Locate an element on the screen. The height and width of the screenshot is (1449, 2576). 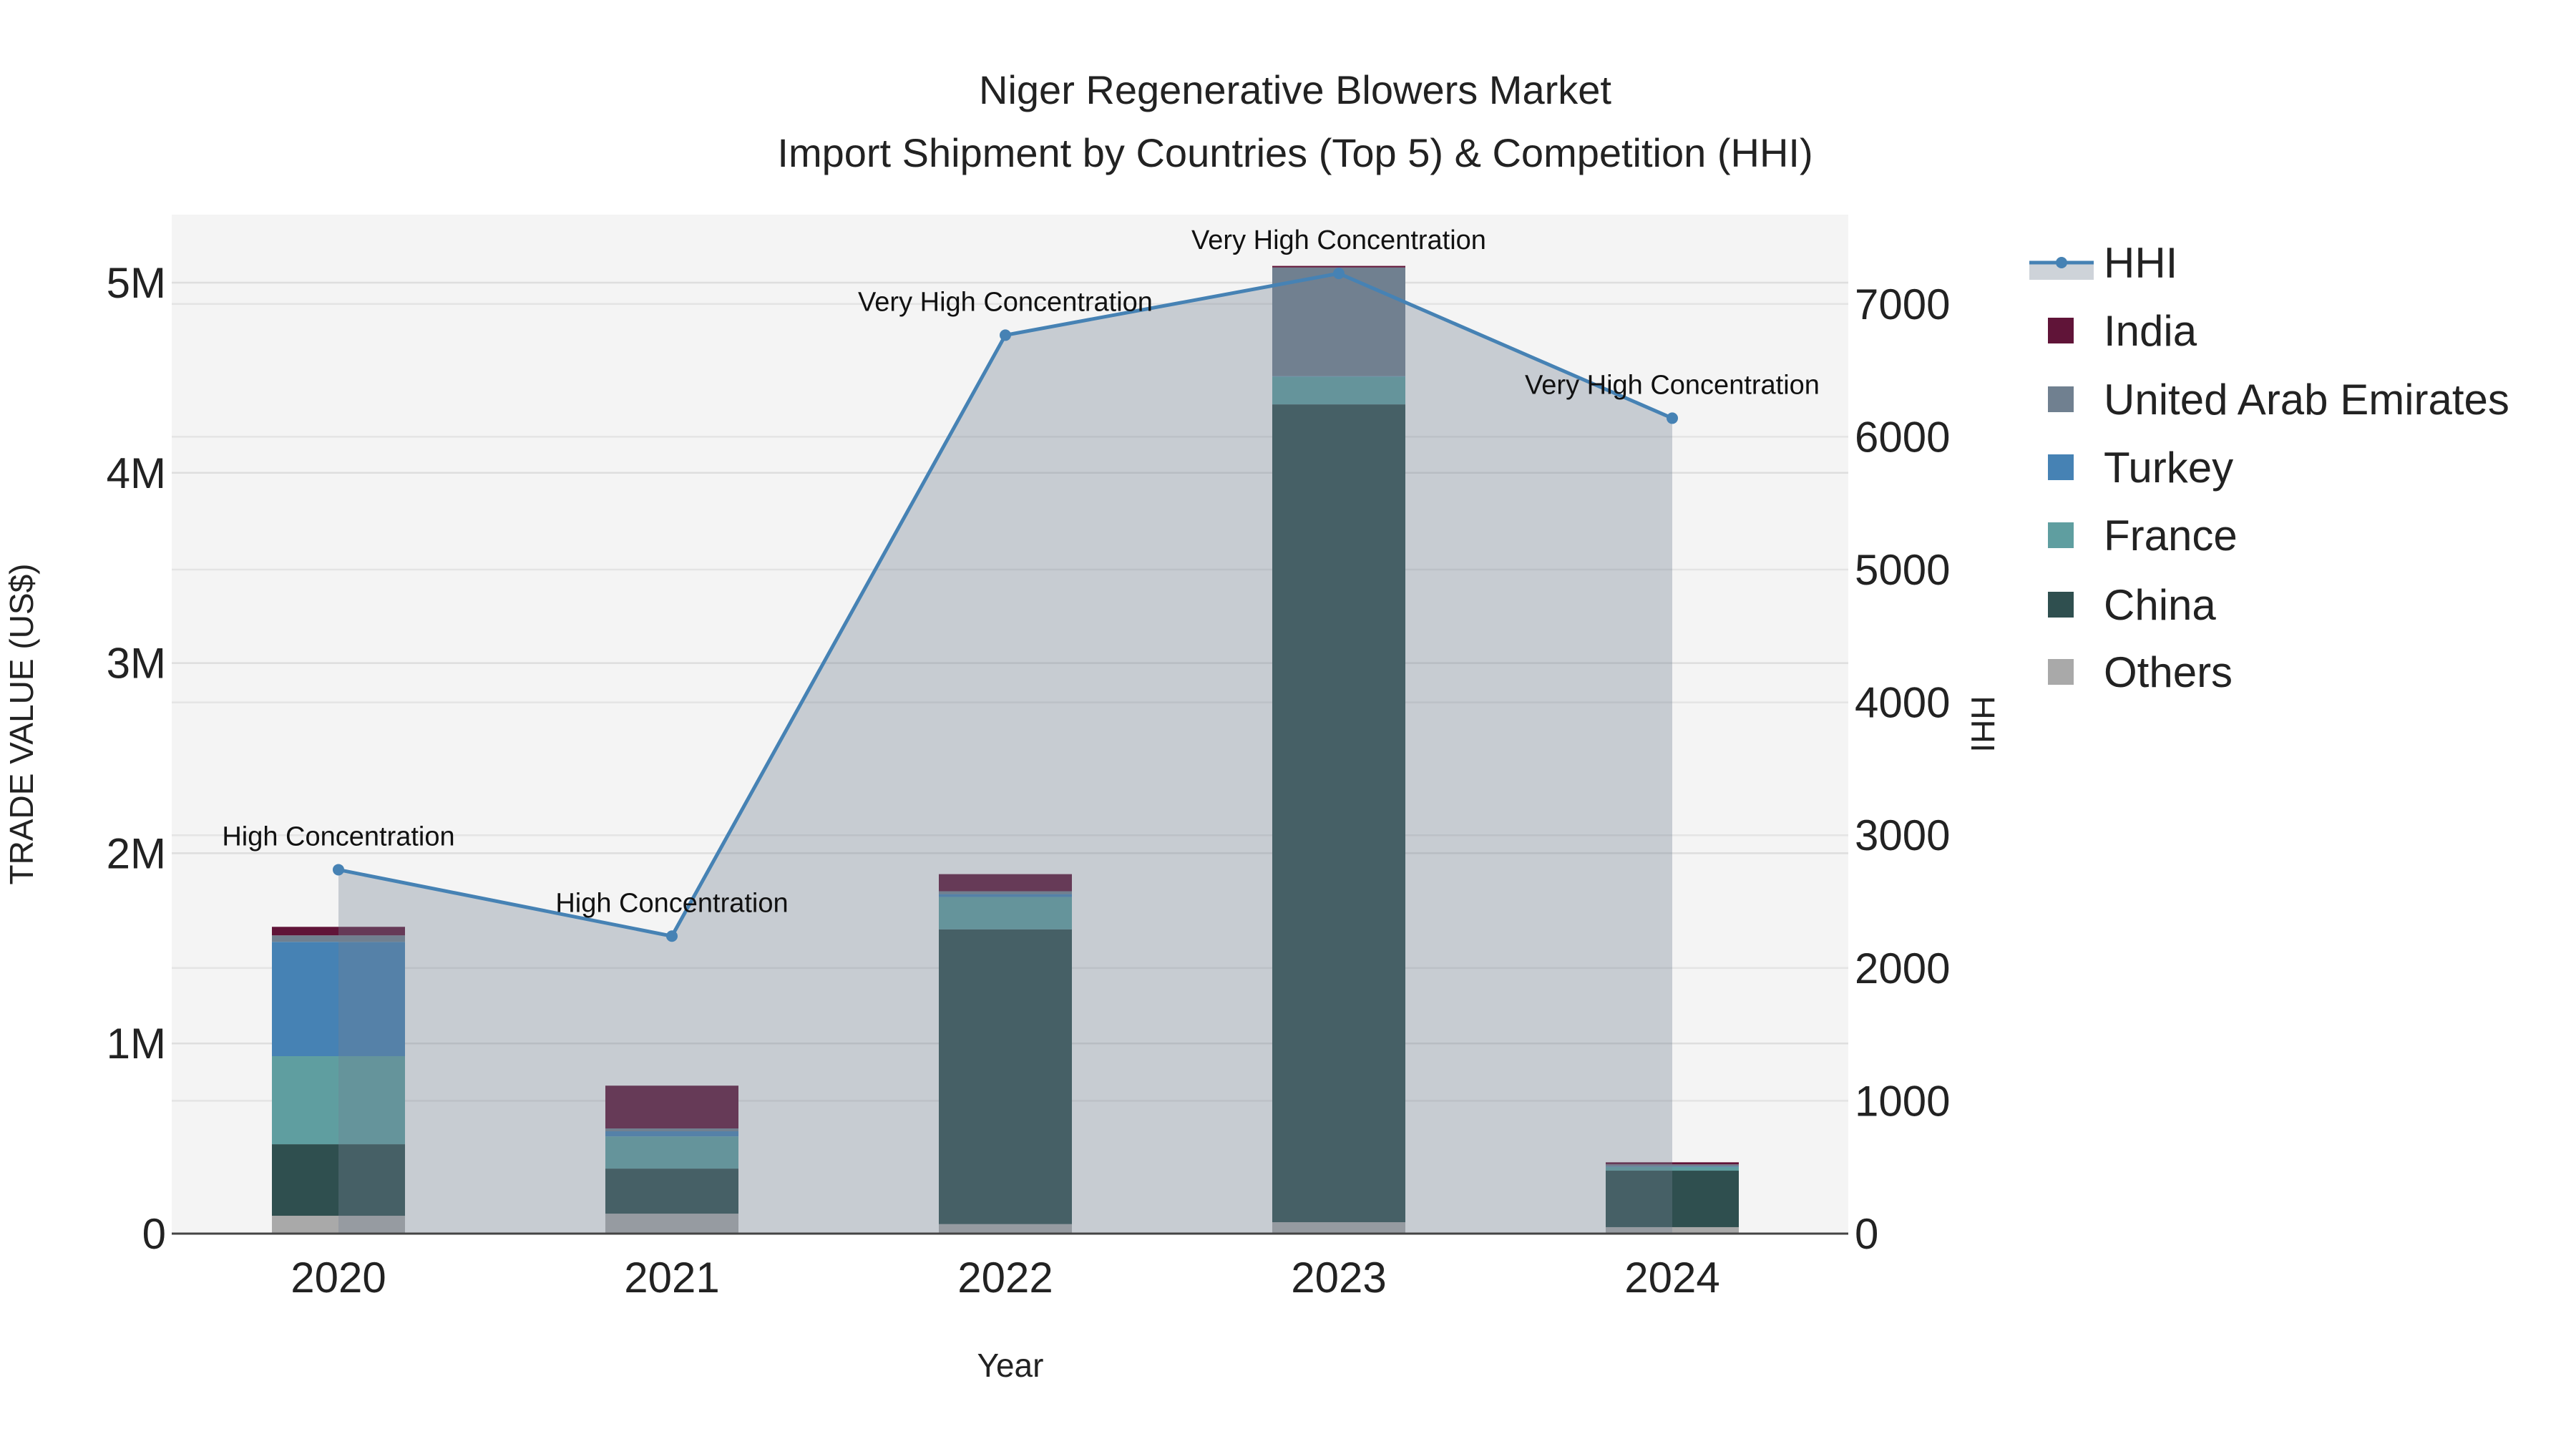
y2-tick-label: 7000 is located at coordinates (1902, 304).